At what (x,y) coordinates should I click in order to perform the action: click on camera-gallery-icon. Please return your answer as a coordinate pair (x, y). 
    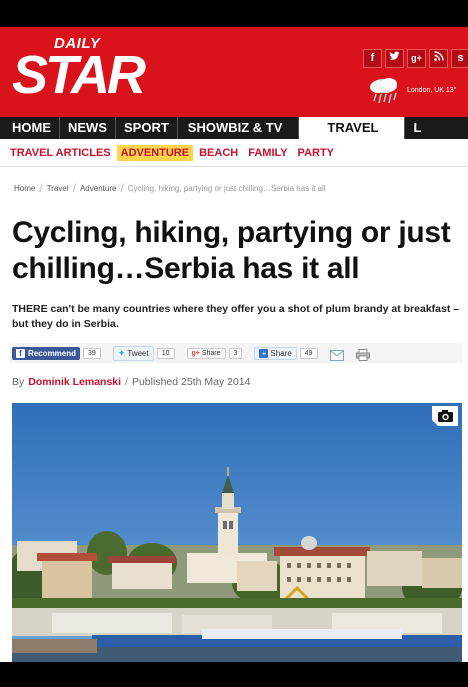
    Looking at the image, I should click on (445, 416).